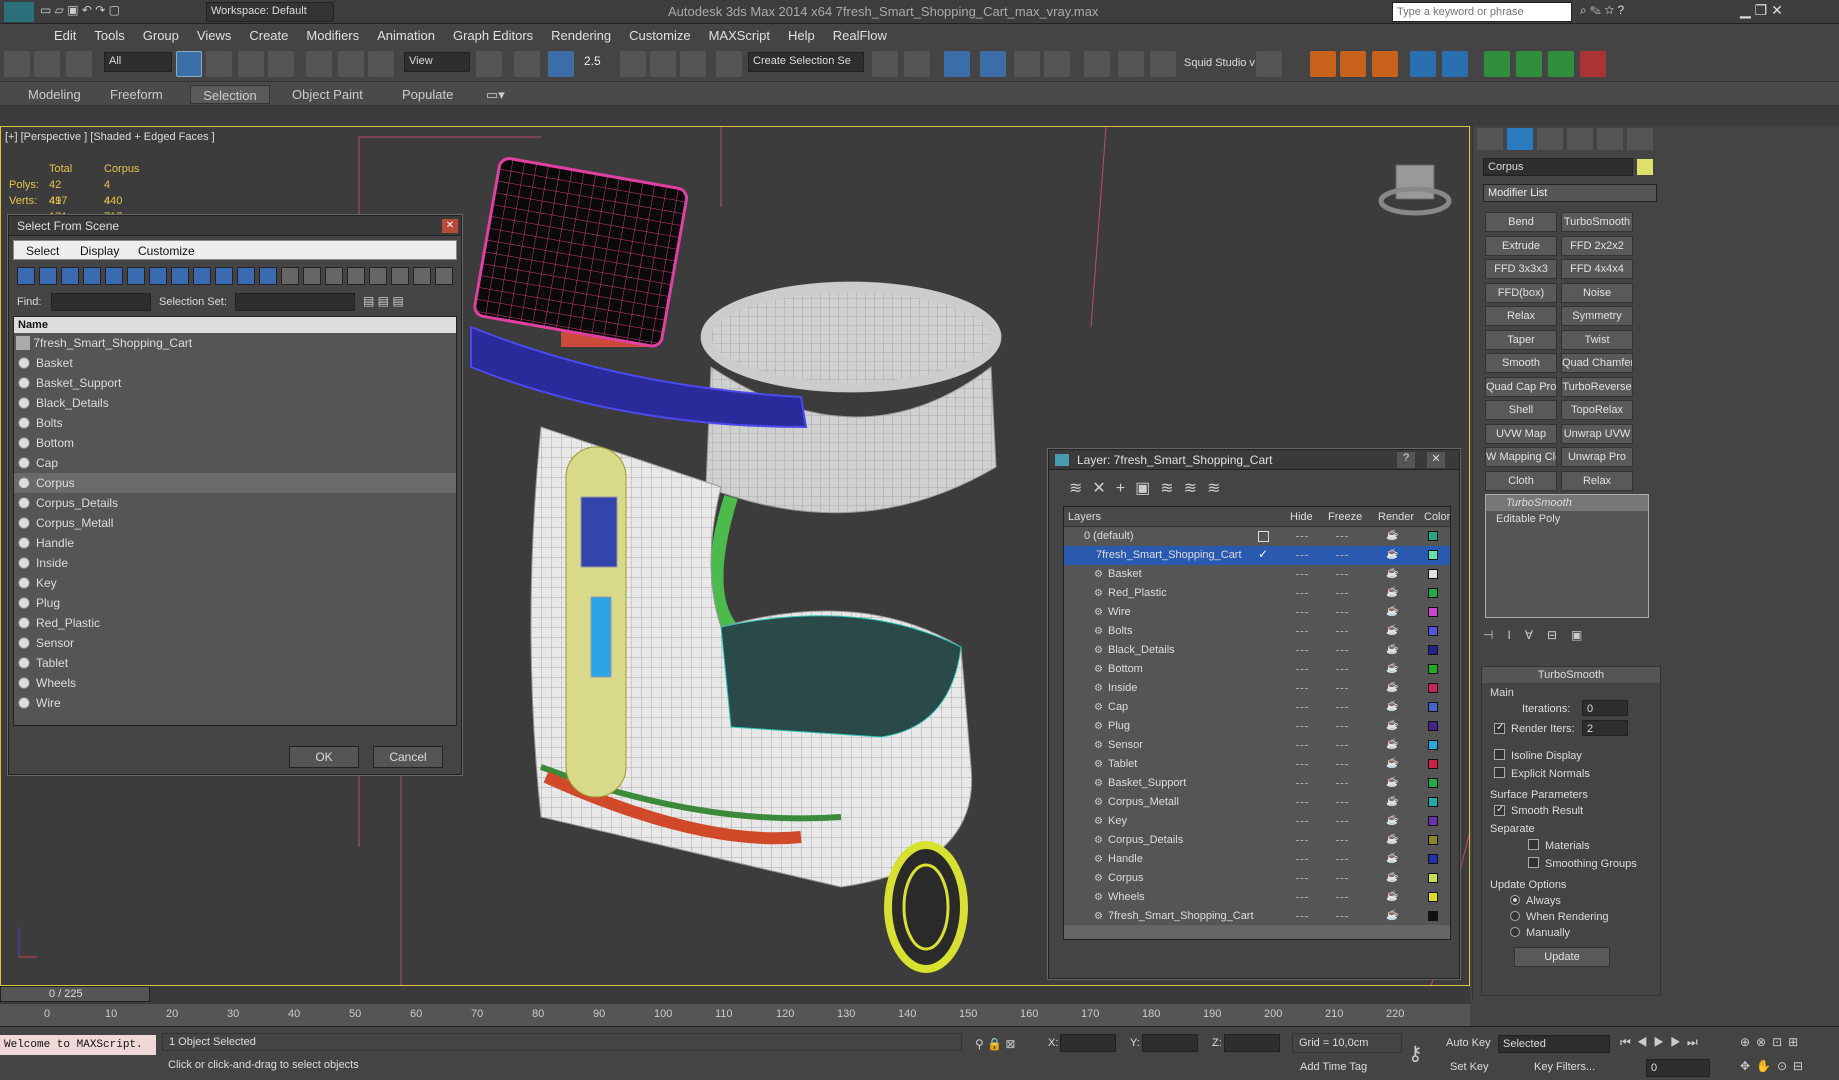 The width and height of the screenshot is (1839, 1080). I want to click on modifier-button: Twist, so click(1597, 339).